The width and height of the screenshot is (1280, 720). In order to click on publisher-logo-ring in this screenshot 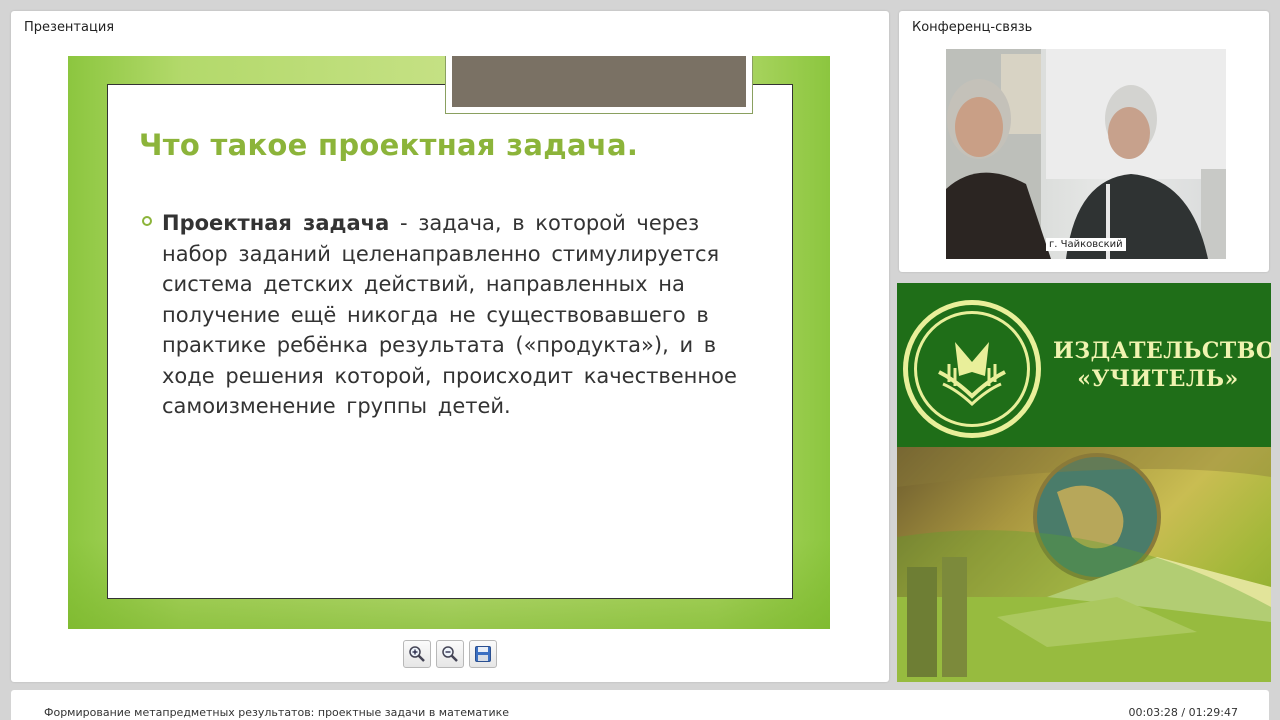, I will do `click(972, 369)`.